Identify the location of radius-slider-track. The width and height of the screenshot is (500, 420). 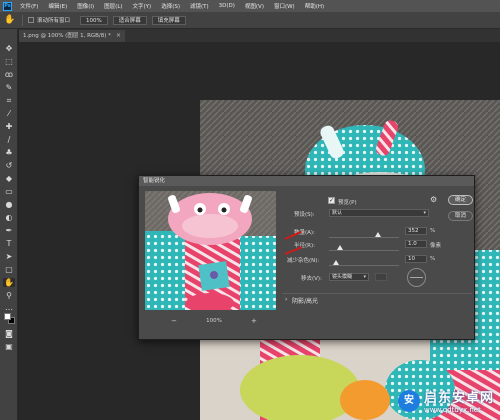
(364, 250).